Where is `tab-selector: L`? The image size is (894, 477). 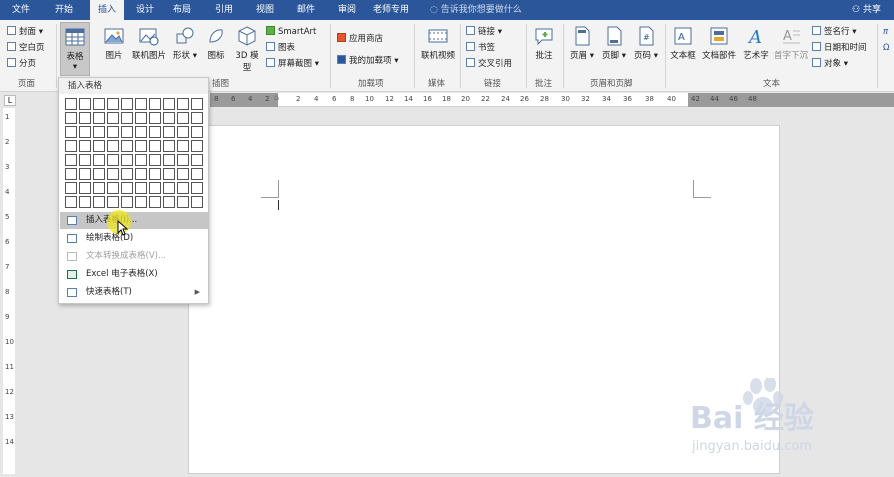 tab-selector: L is located at coordinates (10, 100).